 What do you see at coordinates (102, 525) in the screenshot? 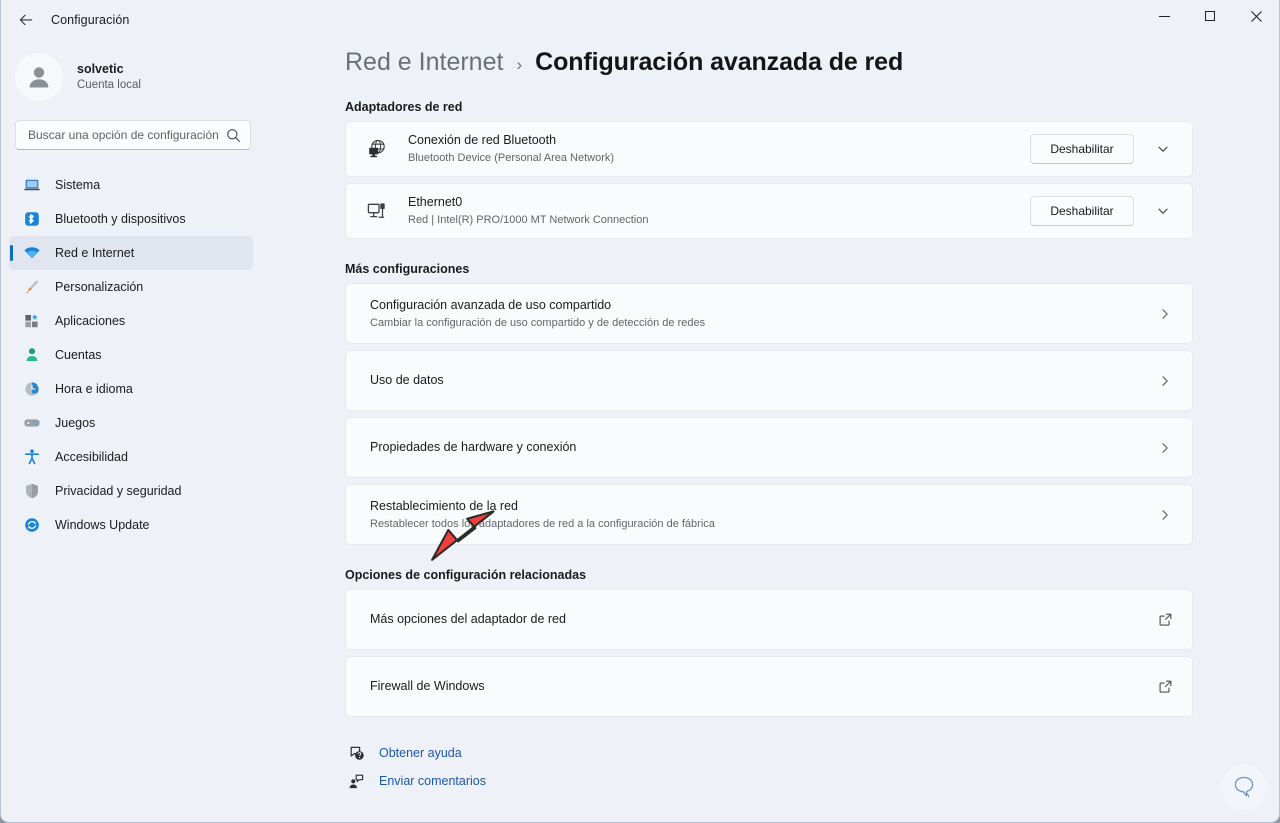
I see `sidebar-item-label: Windows Update` at bounding box center [102, 525].